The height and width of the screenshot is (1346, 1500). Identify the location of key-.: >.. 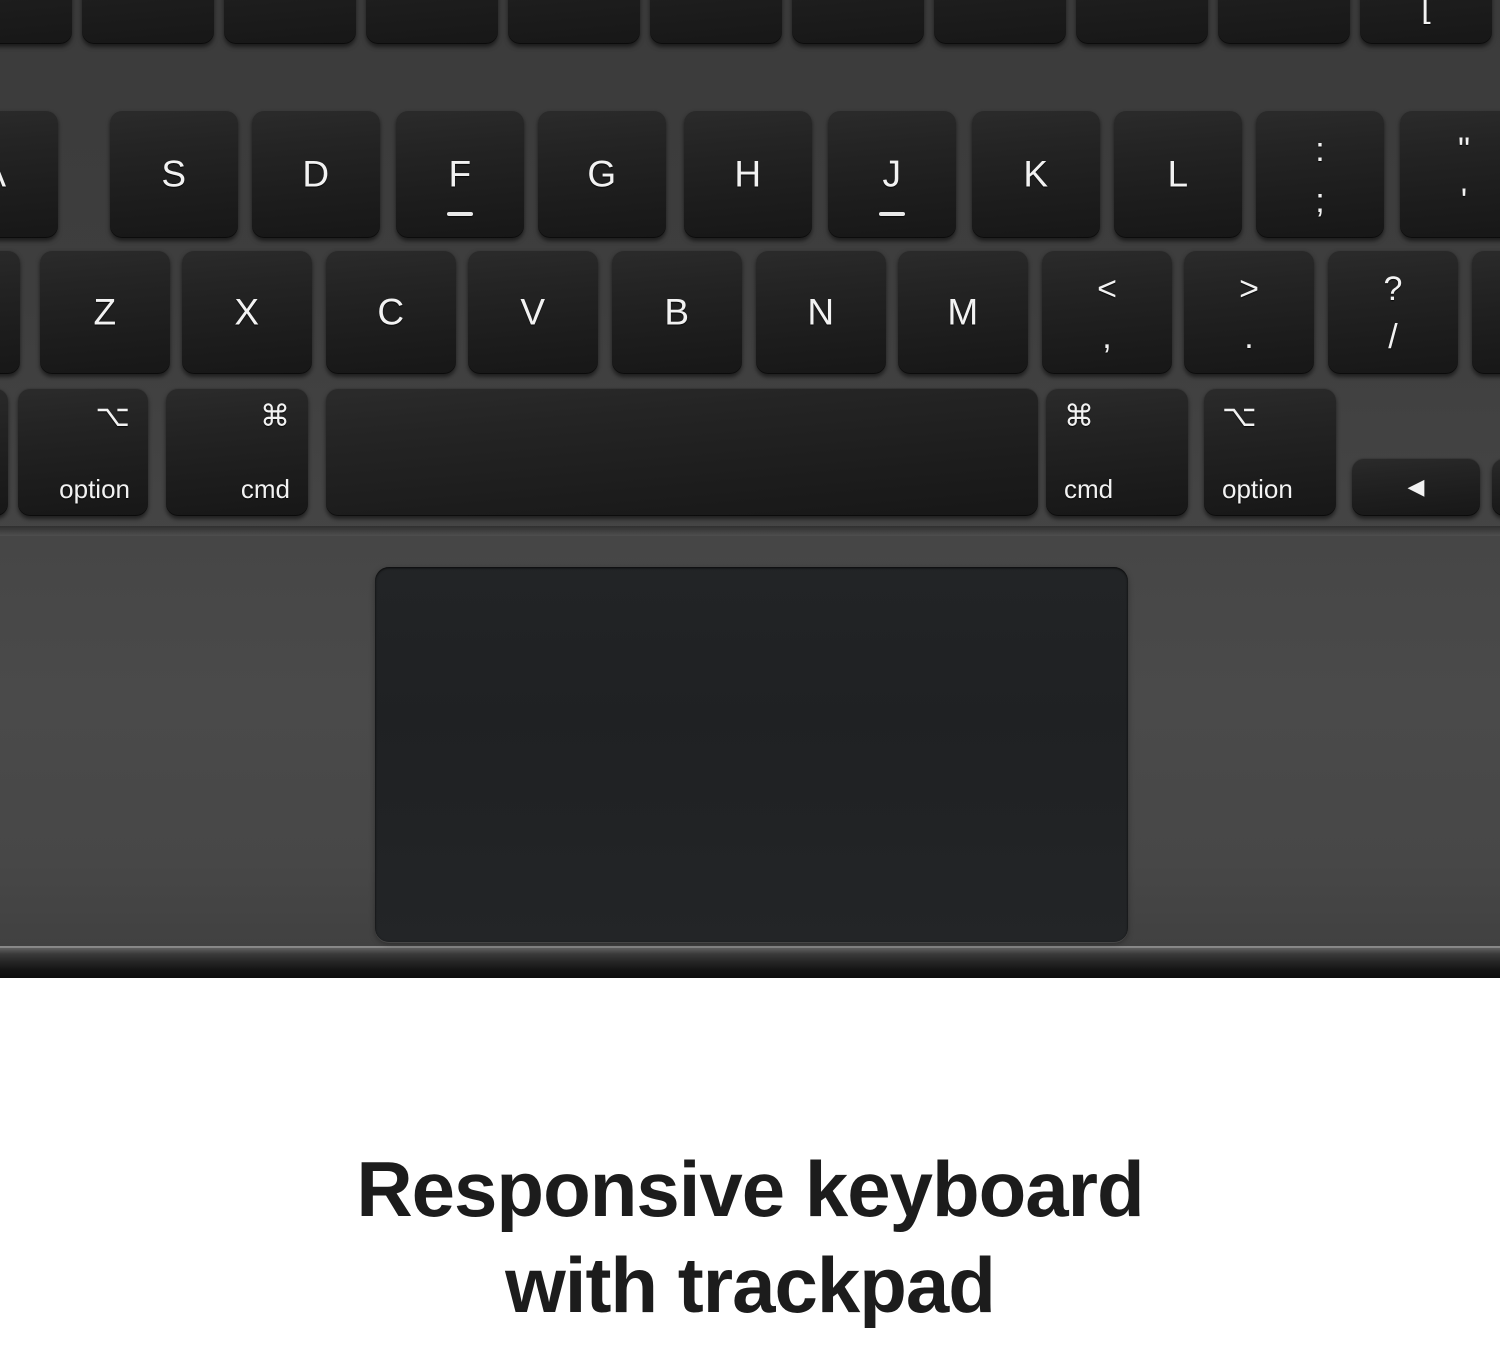
(1249, 312).